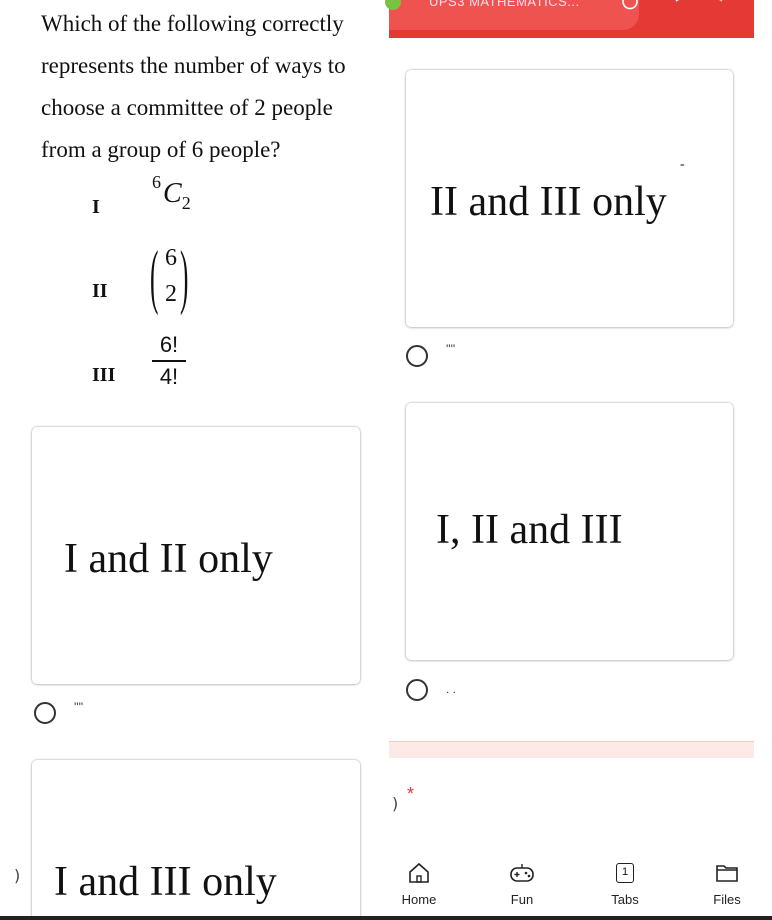 The height and width of the screenshot is (920, 772). I want to click on reload-icon, so click(630, 7).